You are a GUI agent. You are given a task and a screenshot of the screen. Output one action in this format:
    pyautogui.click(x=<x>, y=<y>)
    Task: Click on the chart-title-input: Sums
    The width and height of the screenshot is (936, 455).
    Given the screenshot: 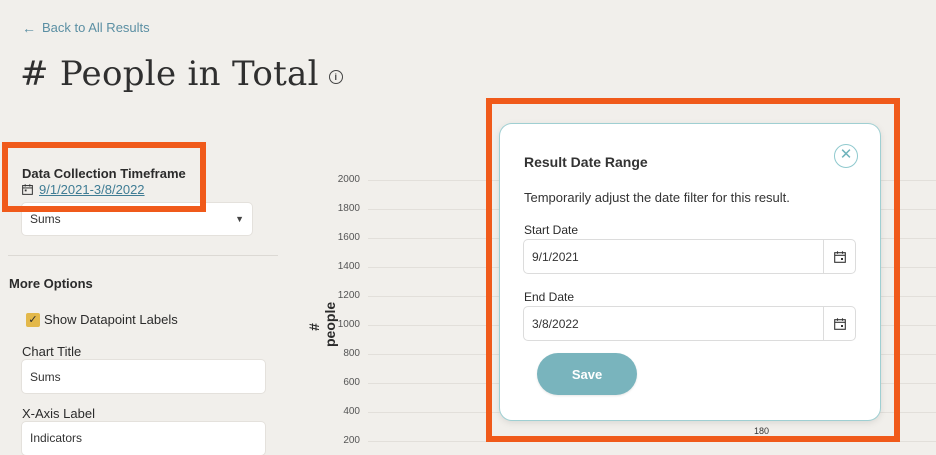 What is the action you would take?
    pyautogui.click(x=143, y=376)
    